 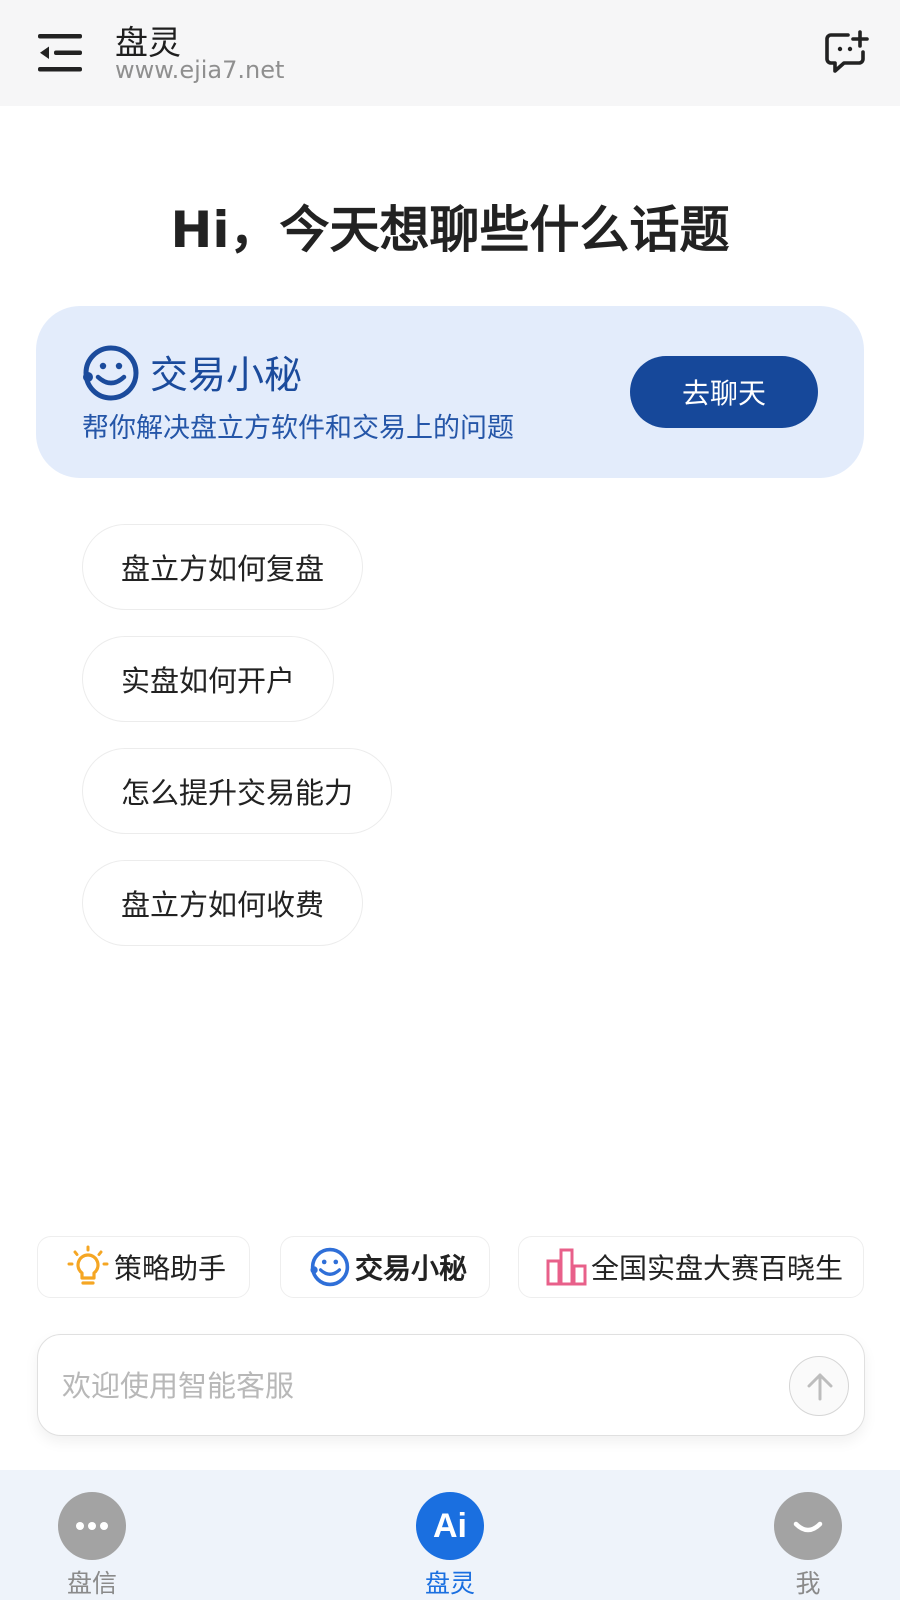 I want to click on send-button, so click(x=819, y=1386).